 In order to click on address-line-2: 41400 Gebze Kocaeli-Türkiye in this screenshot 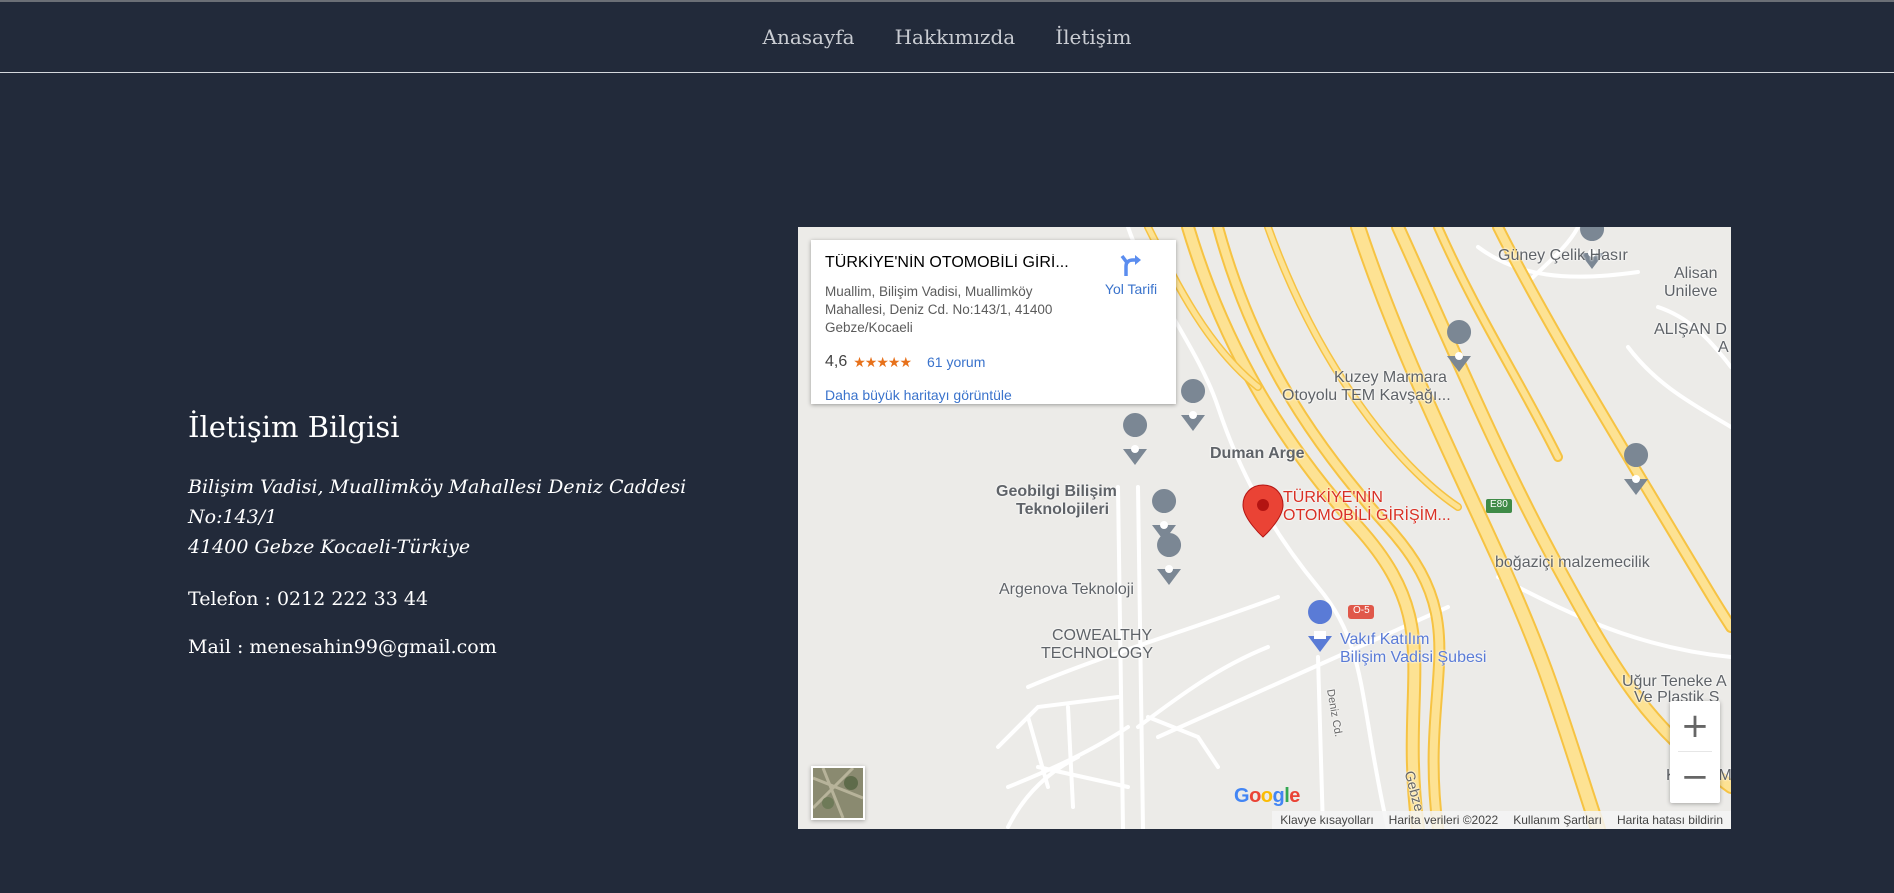, I will do `click(329, 547)`.